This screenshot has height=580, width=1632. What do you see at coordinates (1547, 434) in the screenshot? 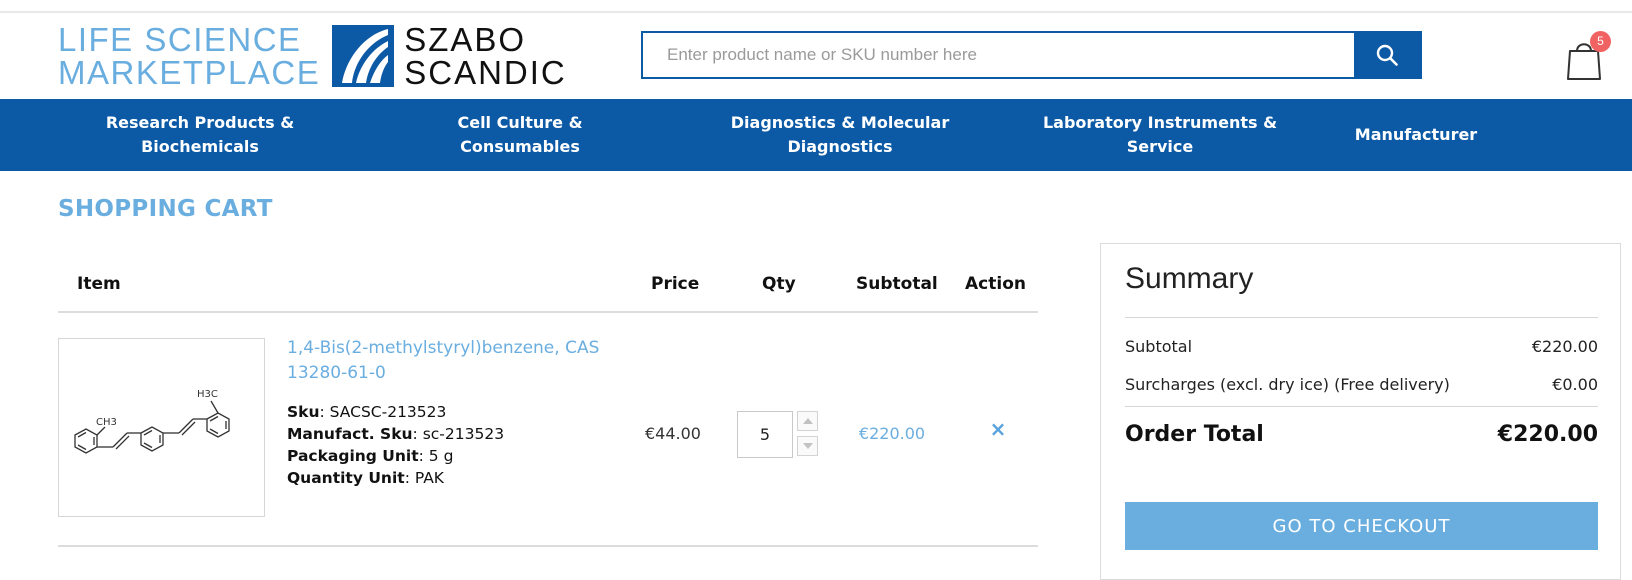
I see `order-total-value: €220.00` at bounding box center [1547, 434].